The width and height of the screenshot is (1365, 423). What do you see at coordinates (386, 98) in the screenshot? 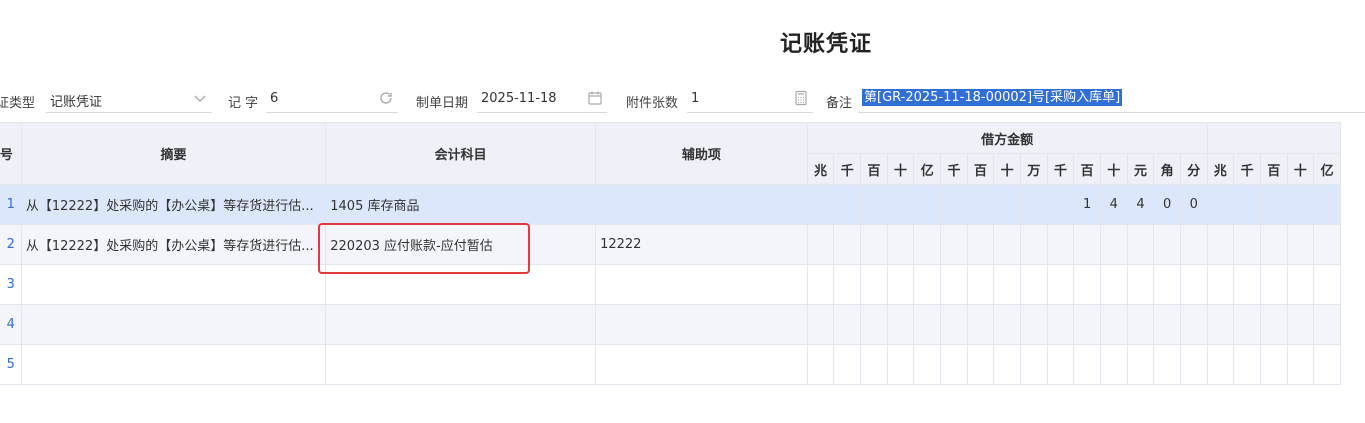
I see `refresh-icon` at bounding box center [386, 98].